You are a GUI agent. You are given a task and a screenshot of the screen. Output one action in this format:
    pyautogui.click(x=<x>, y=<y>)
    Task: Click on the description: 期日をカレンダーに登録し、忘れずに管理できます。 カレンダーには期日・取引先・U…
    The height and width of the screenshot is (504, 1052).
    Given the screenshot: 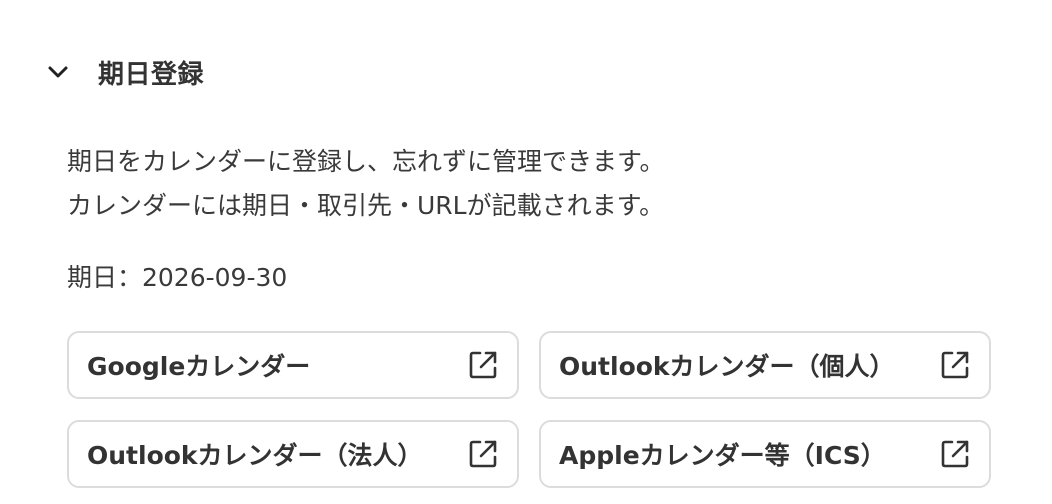 What is the action you would take?
    pyautogui.click(x=366, y=184)
    